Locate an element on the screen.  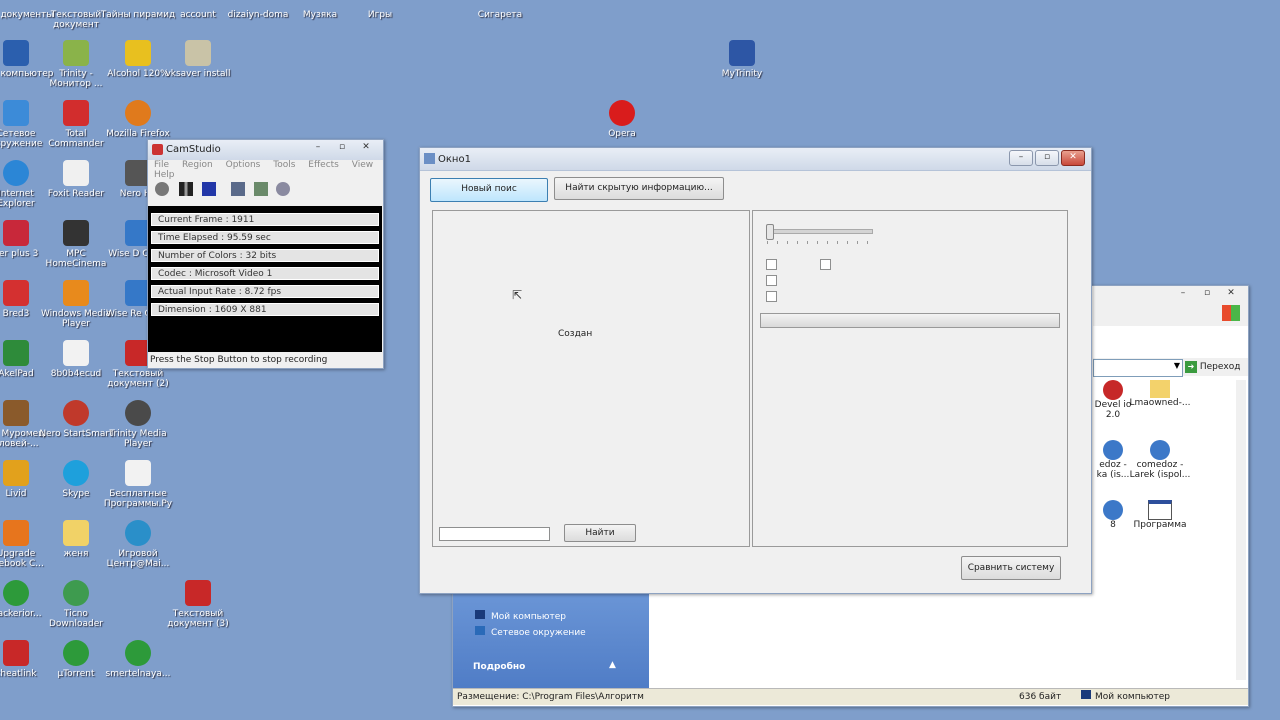
mpc-icon is located at coordinates (76, 233).